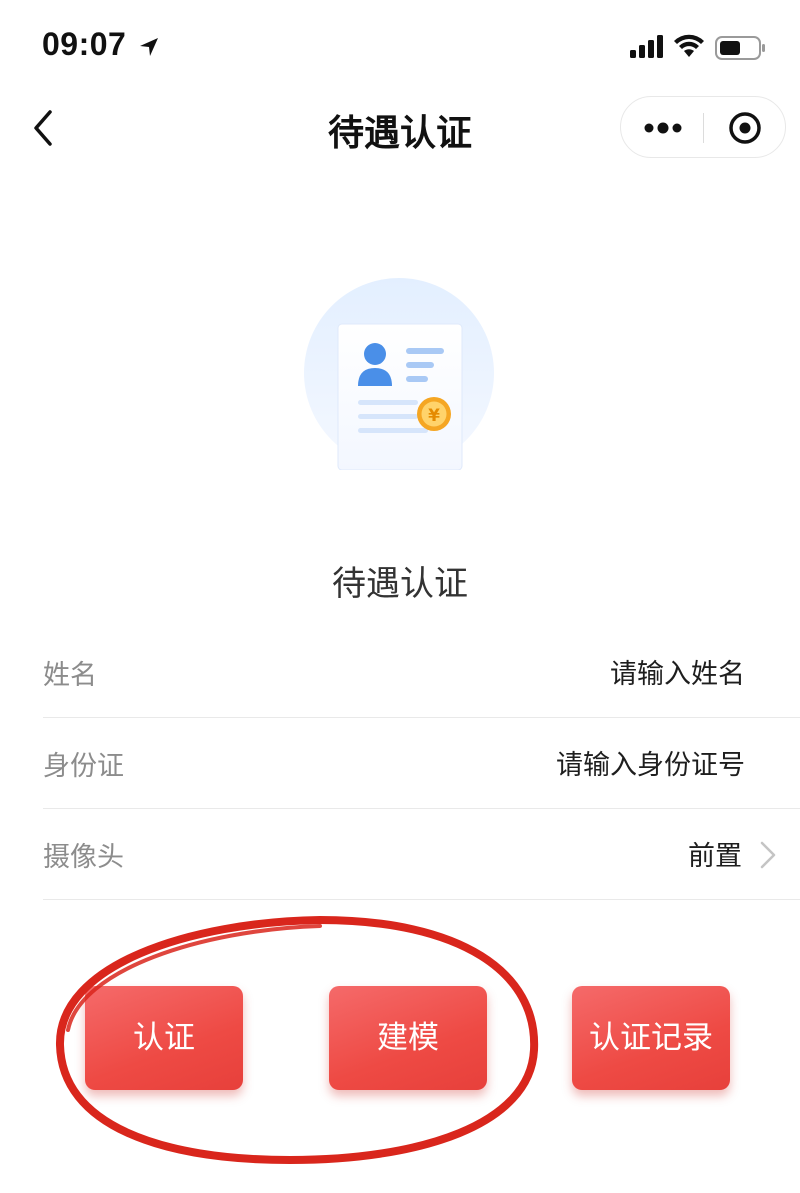 This screenshot has width=800, height=1193. Describe the element at coordinates (421, 672) in the screenshot. I see `form-row-name: 姓名 请输入姓名` at that location.